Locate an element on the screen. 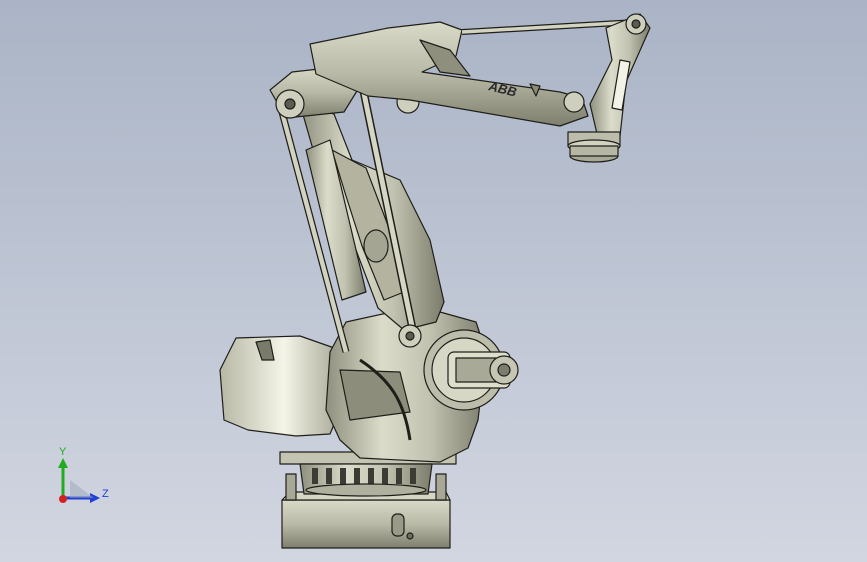 The image size is (867, 562). triad-x-axis is located at coordinates (63, 499).